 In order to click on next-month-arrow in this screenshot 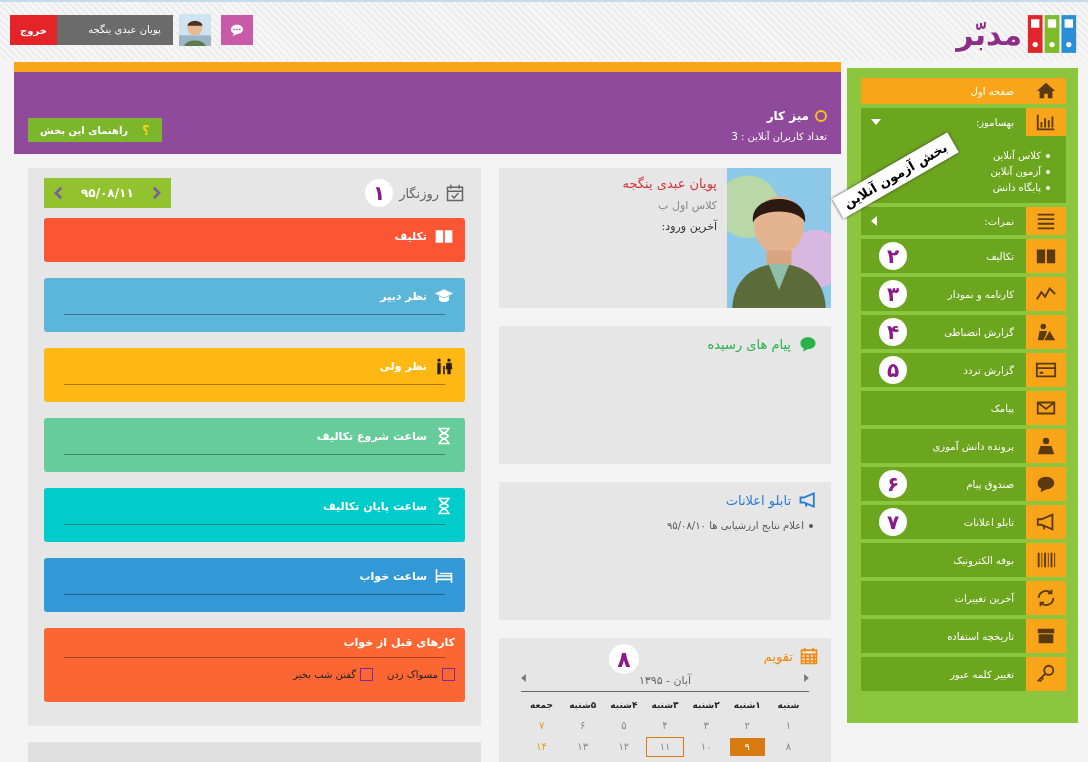, I will do `click(523, 678)`.